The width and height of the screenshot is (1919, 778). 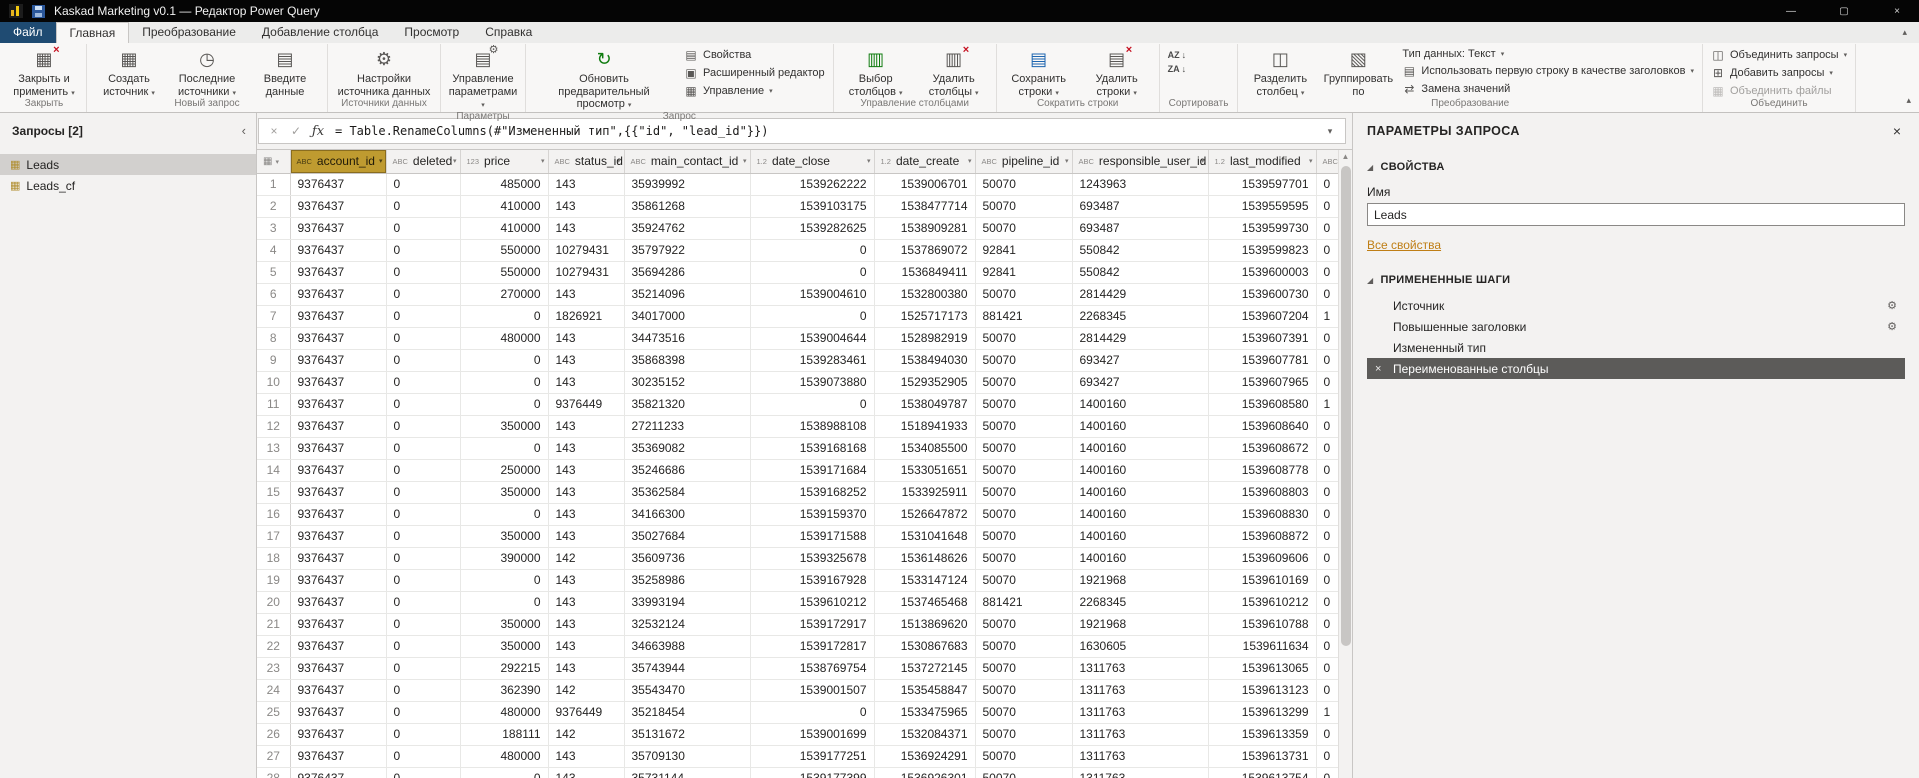 I want to click on grid-cell: 1538909281, so click(x=925, y=228).